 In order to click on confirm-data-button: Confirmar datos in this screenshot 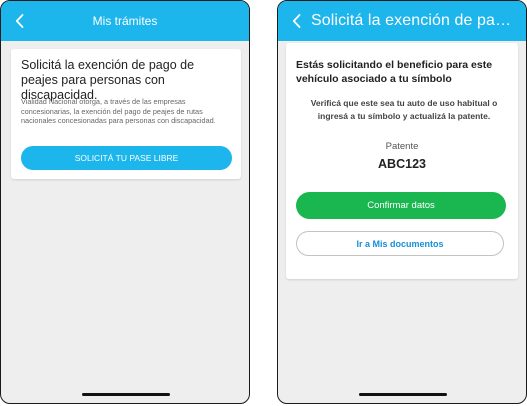, I will do `click(401, 205)`.